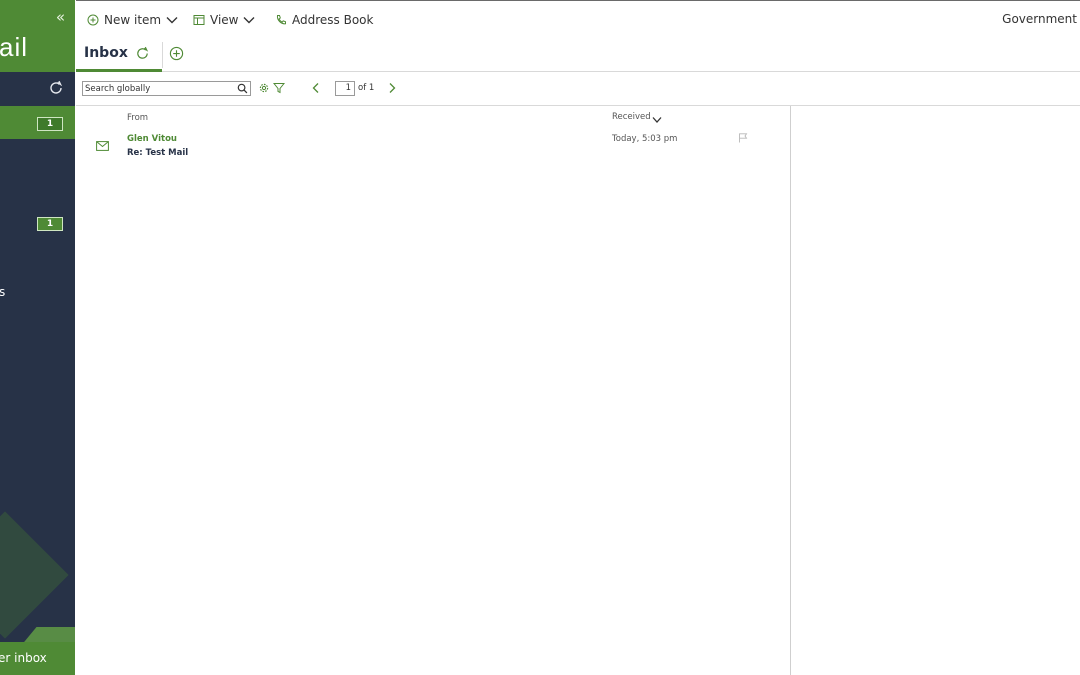  Describe the element at coordinates (162, 55) in the screenshot. I see `tab-divider` at that location.